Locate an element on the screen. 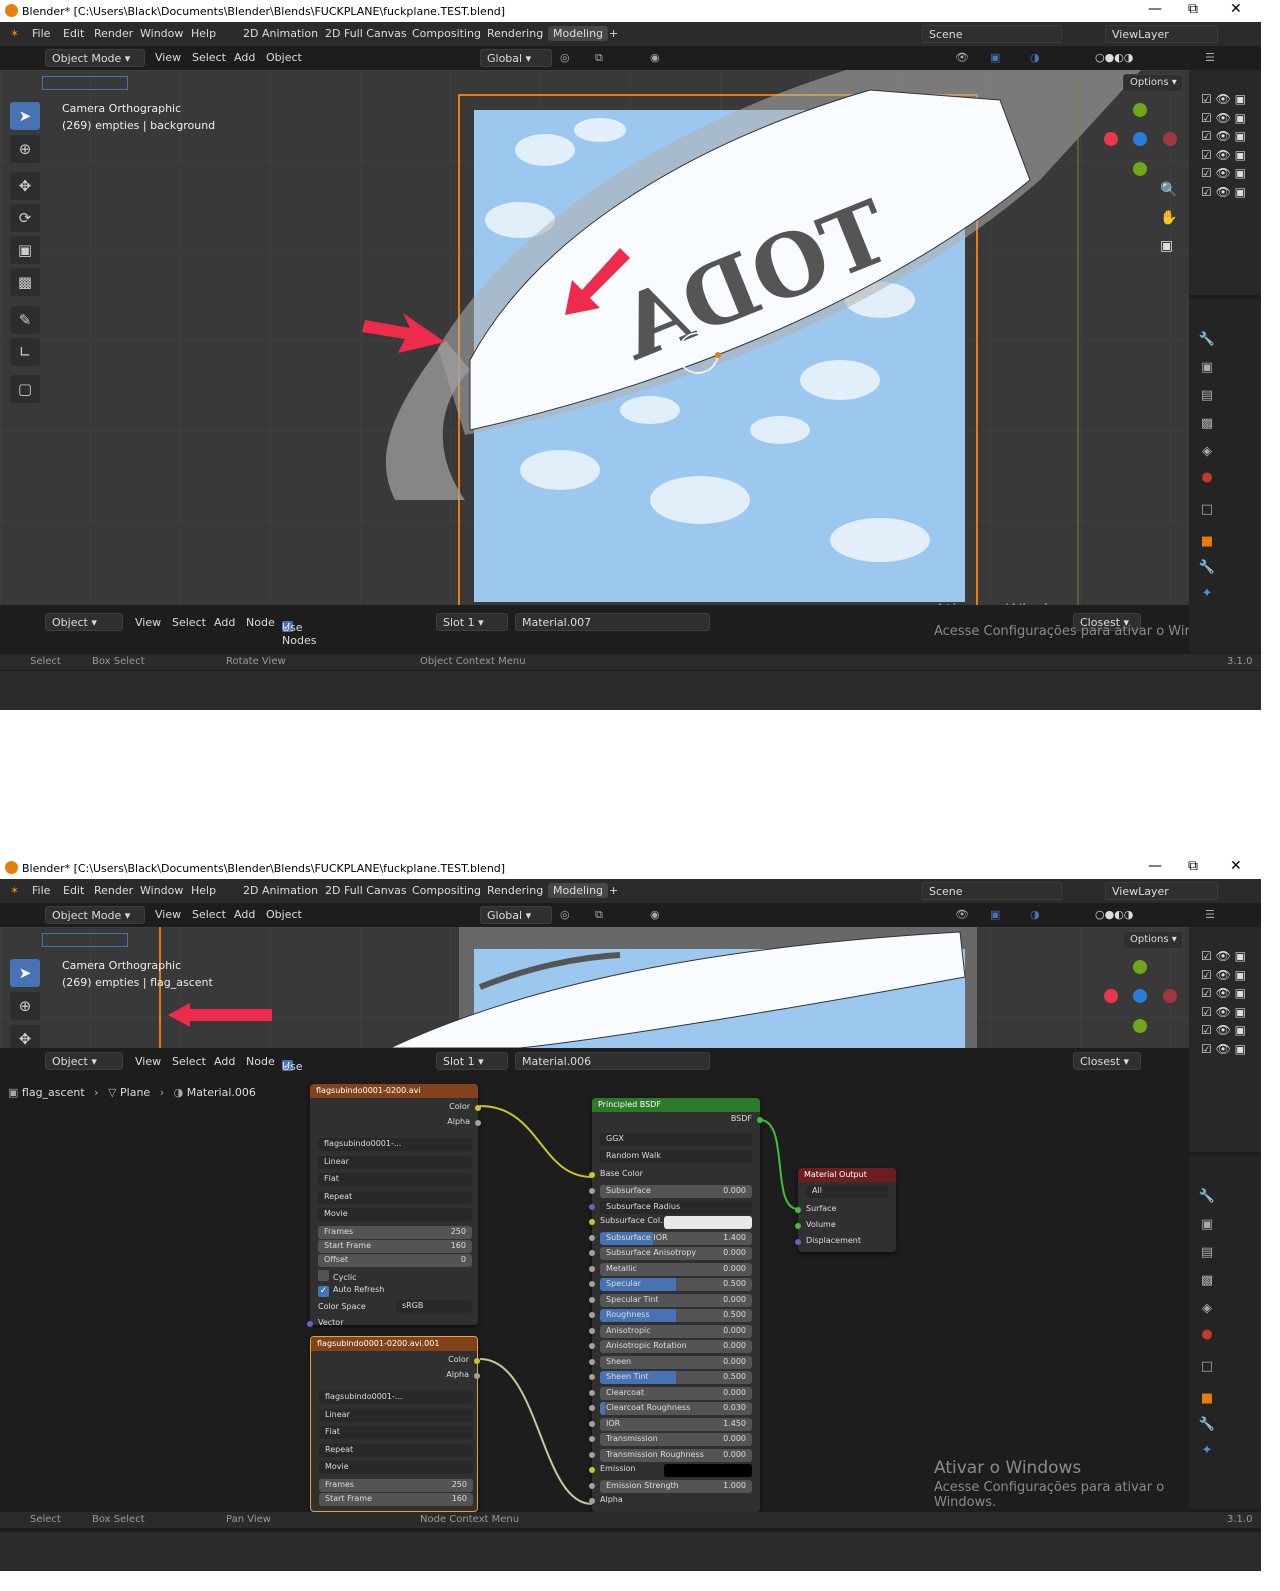  overlay-icon: ◑ is located at coordinates (1035, 57).